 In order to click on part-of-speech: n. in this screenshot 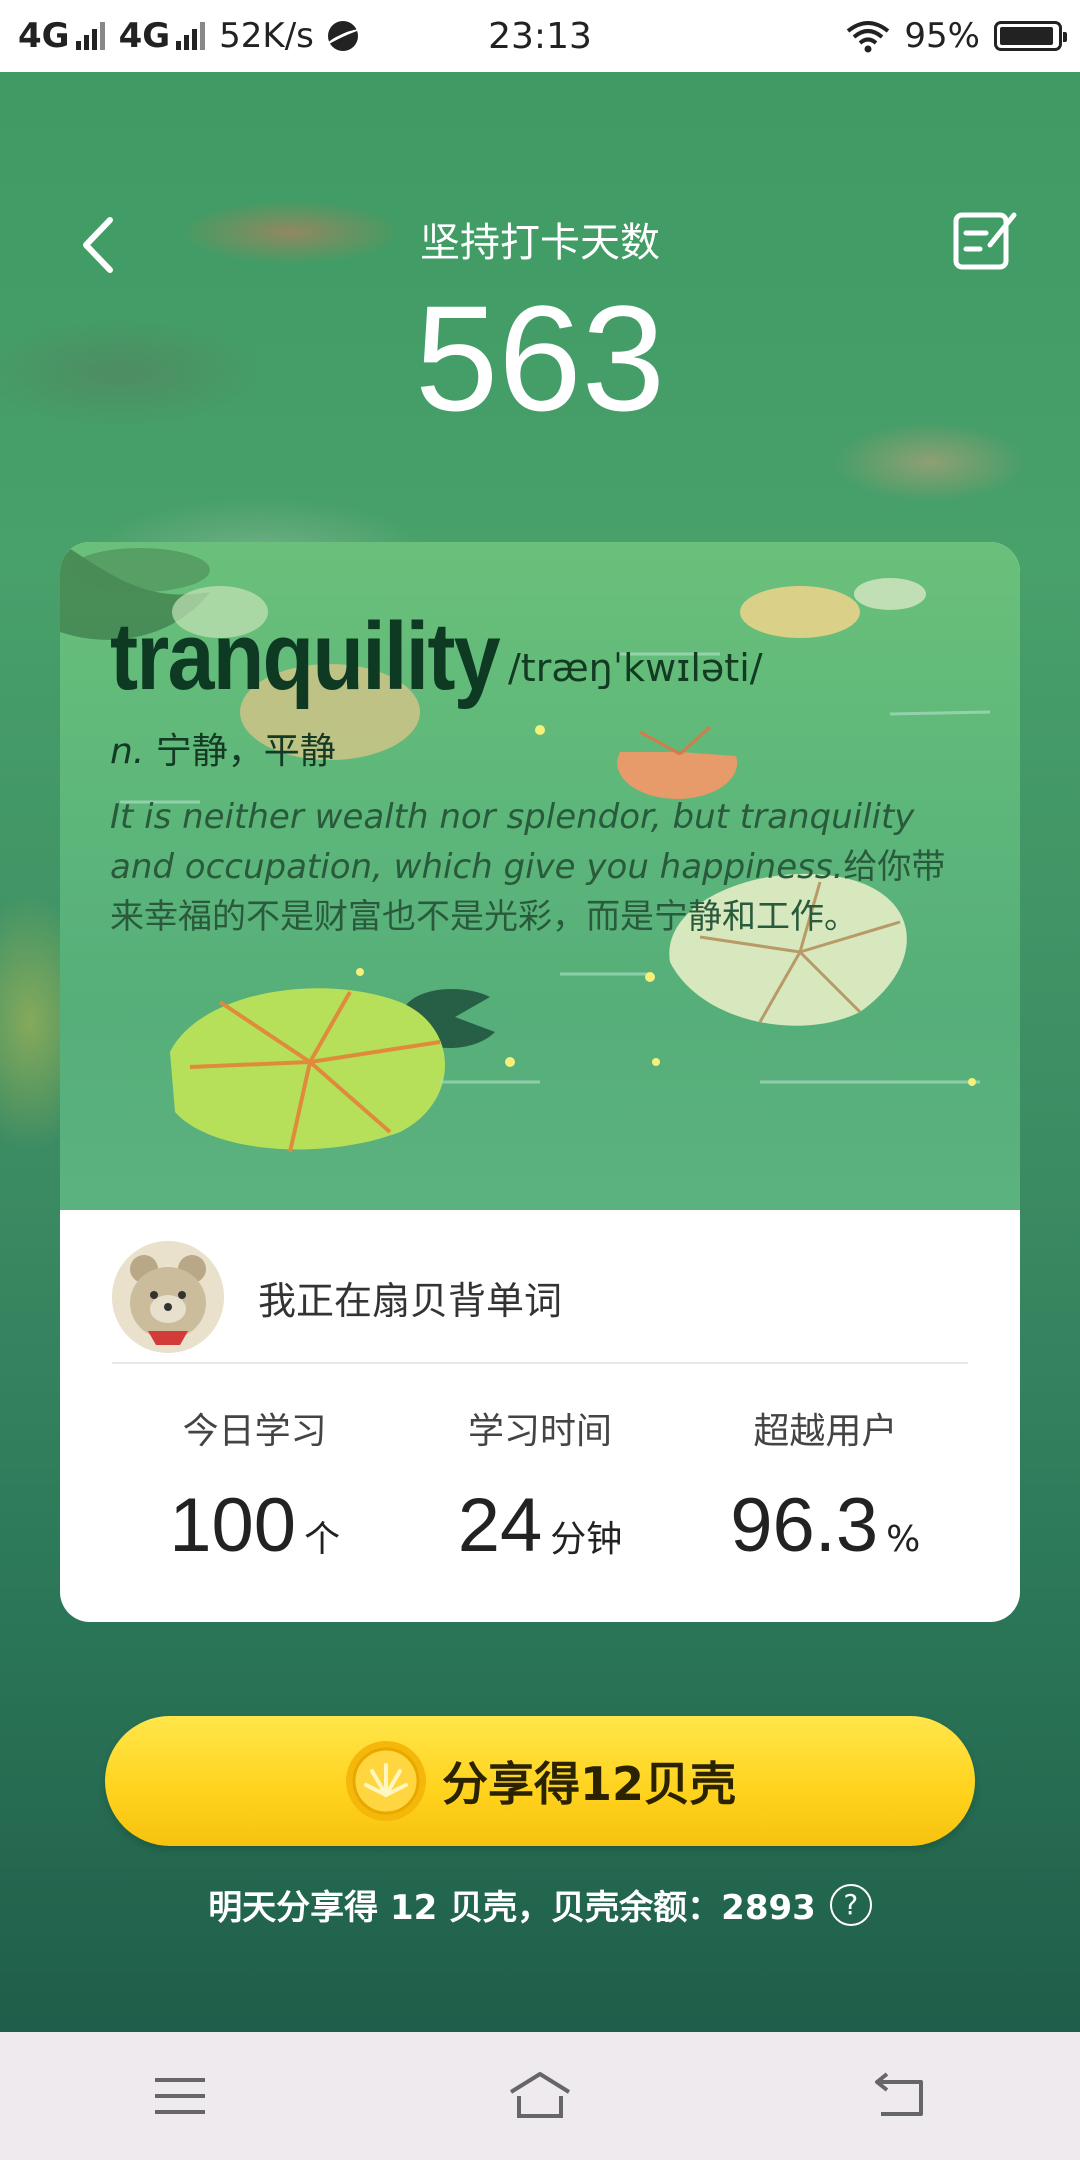, I will do `click(127, 751)`.